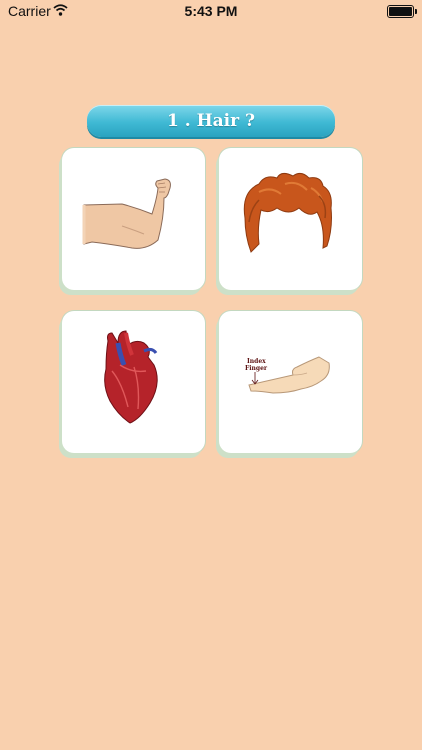 The image size is (422, 750). I want to click on status-time: 5:43 PM, so click(211, 11).